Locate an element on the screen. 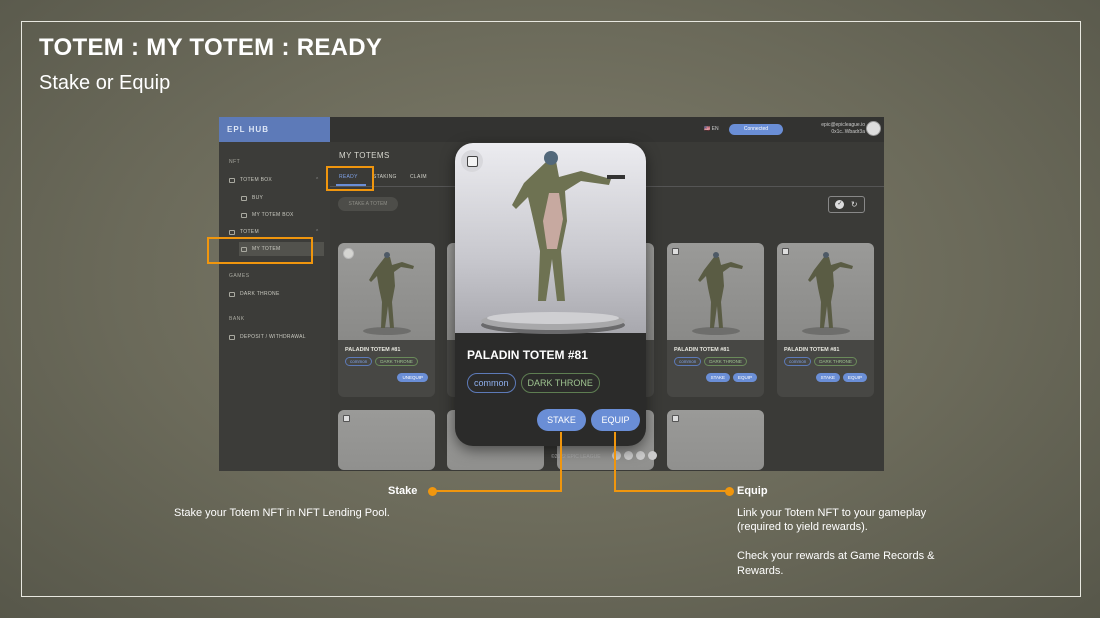  app-logo: EPL HUB is located at coordinates (274, 129).